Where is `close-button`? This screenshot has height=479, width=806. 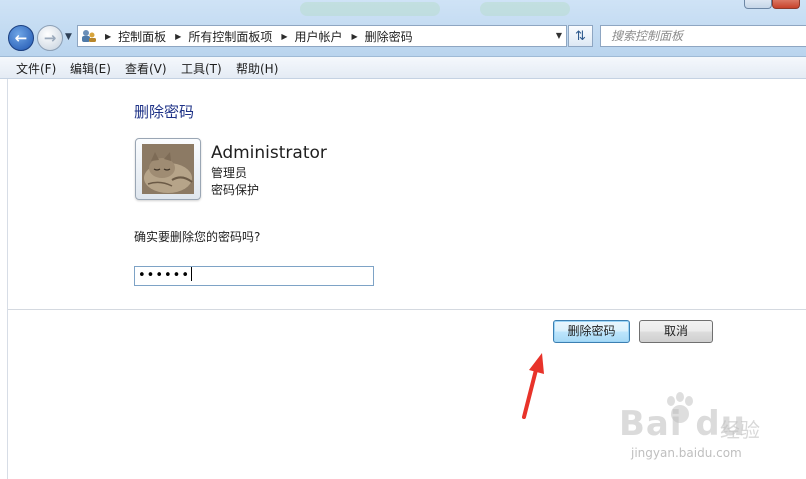 close-button is located at coordinates (786, 4).